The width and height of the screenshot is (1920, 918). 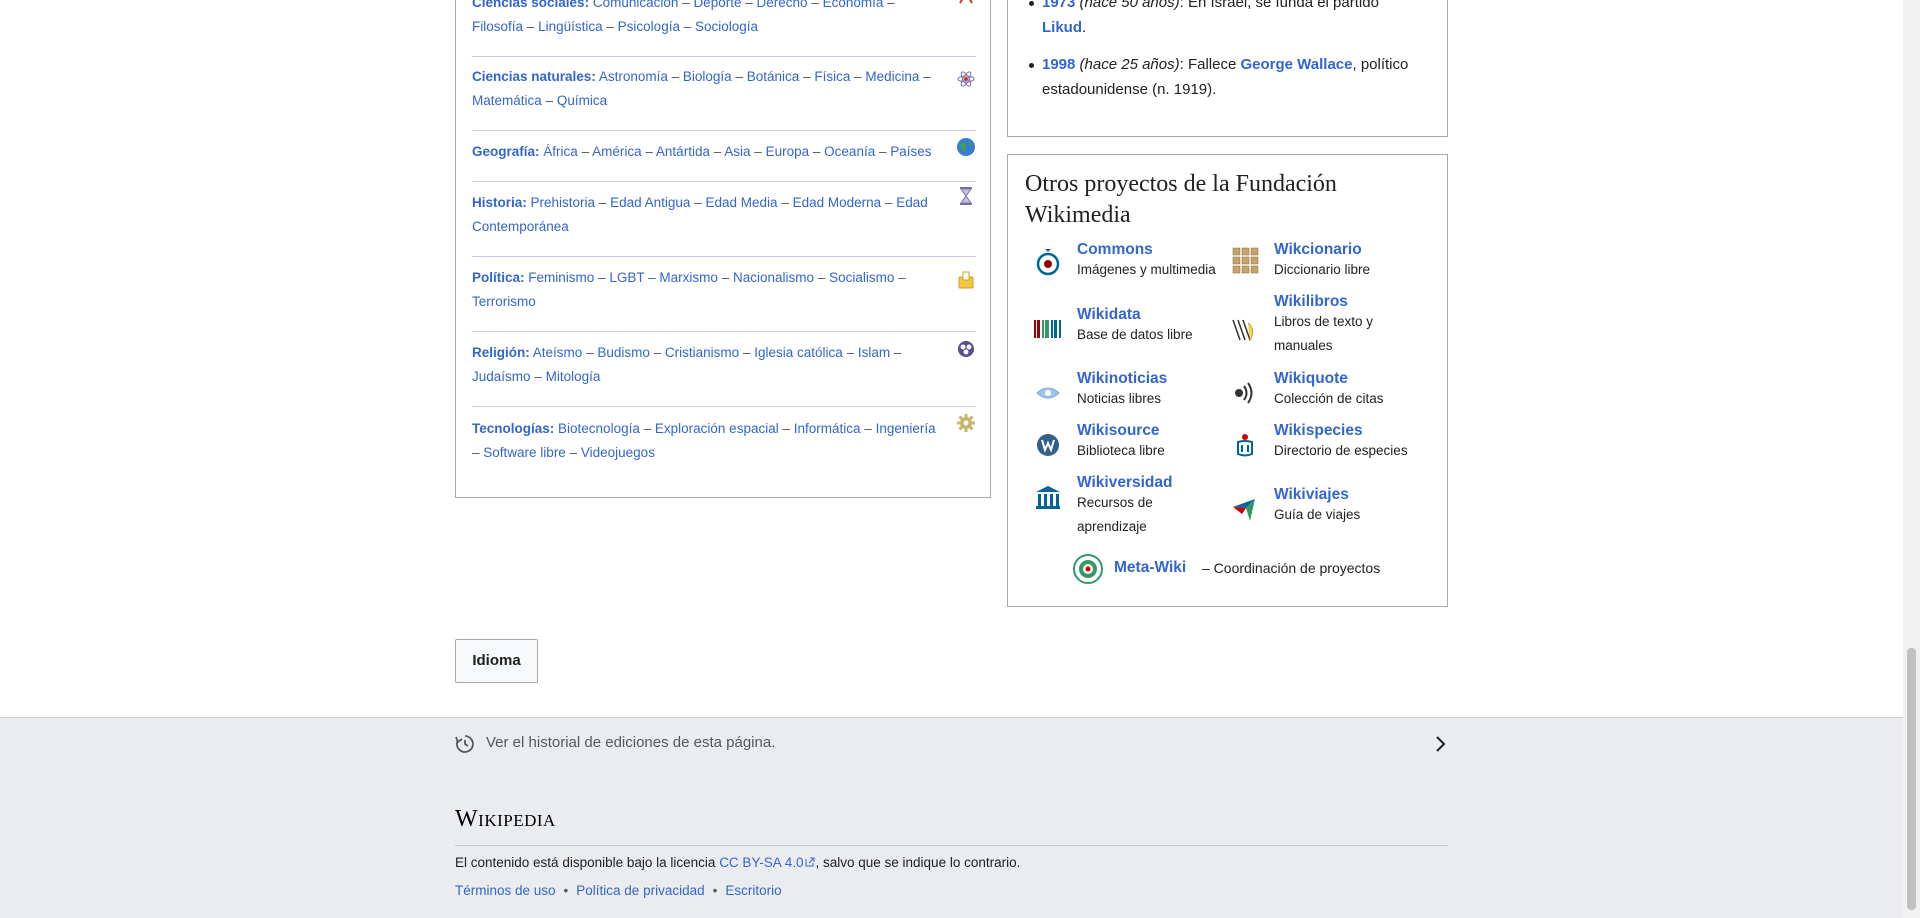 What do you see at coordinates (1122, 379) in the screenshot?
I see `project-name: Wikinoticias` at bounding box center [1122, 379].